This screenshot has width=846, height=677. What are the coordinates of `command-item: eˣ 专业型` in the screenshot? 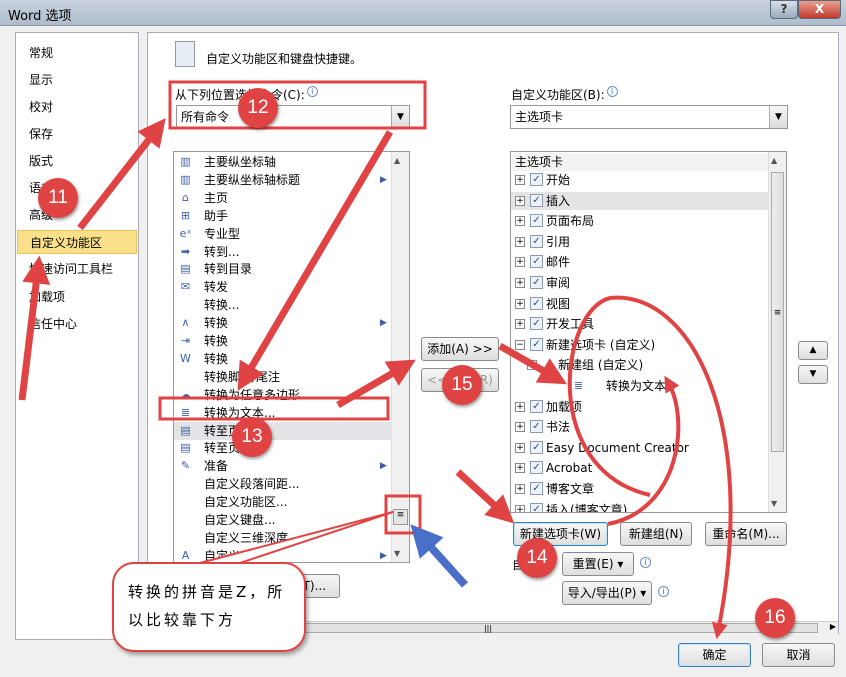 It's located at (283, 234).